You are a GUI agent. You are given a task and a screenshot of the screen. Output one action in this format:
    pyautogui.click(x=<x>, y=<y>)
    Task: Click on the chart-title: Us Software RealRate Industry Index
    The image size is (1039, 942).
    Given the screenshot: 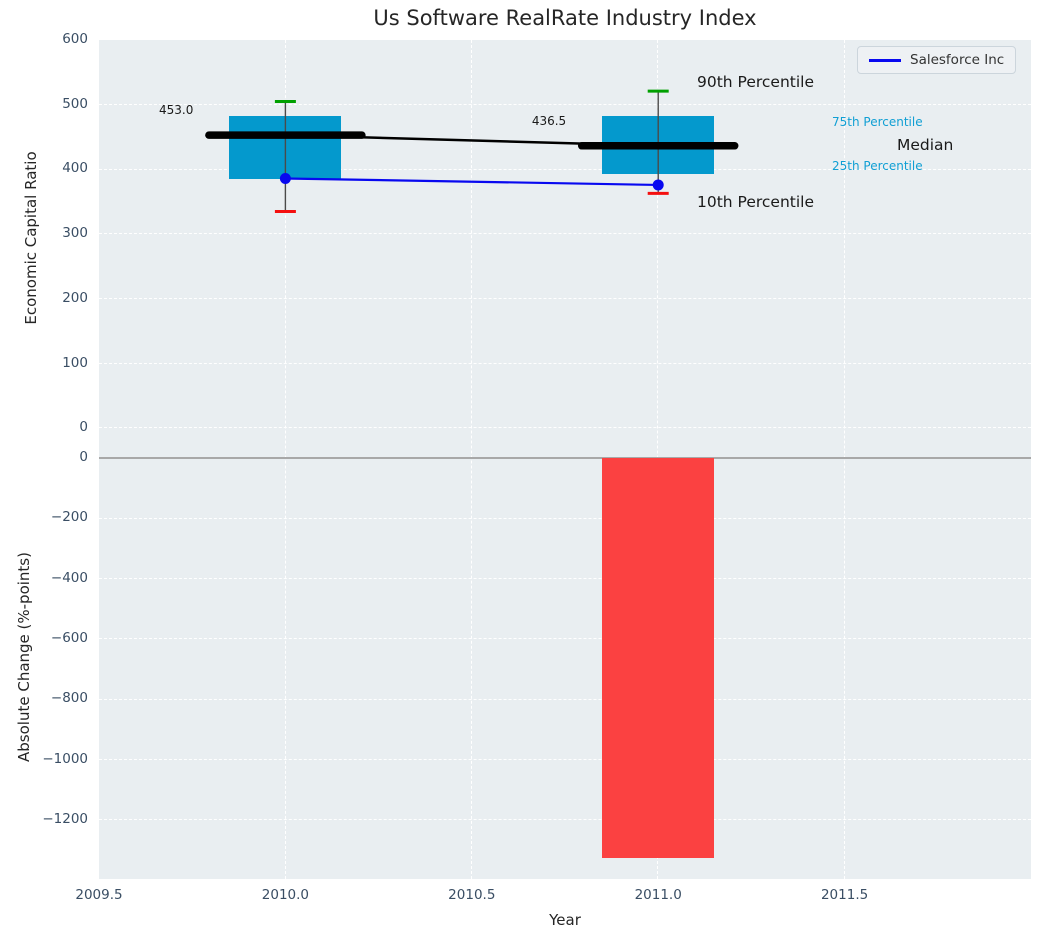 What is the action you would take?
    pyautogui.click(x=565, y=18)
    